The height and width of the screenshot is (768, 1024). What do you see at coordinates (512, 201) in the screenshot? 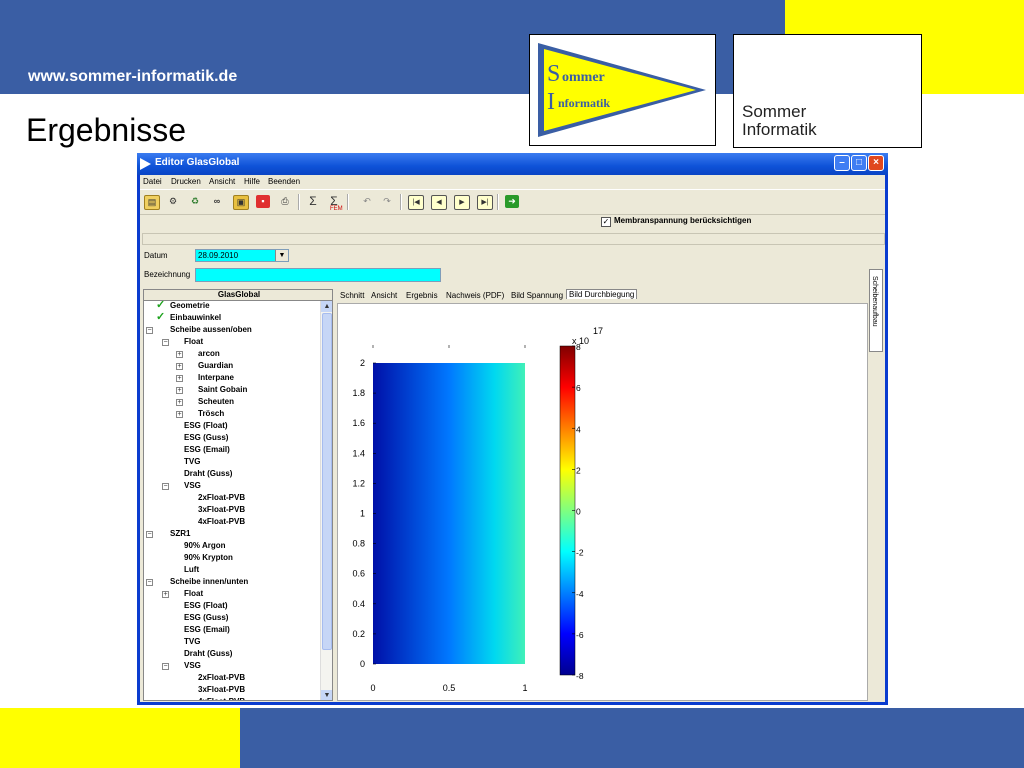
I see `exit-icon: ➜` at bounding box center [512, 201].